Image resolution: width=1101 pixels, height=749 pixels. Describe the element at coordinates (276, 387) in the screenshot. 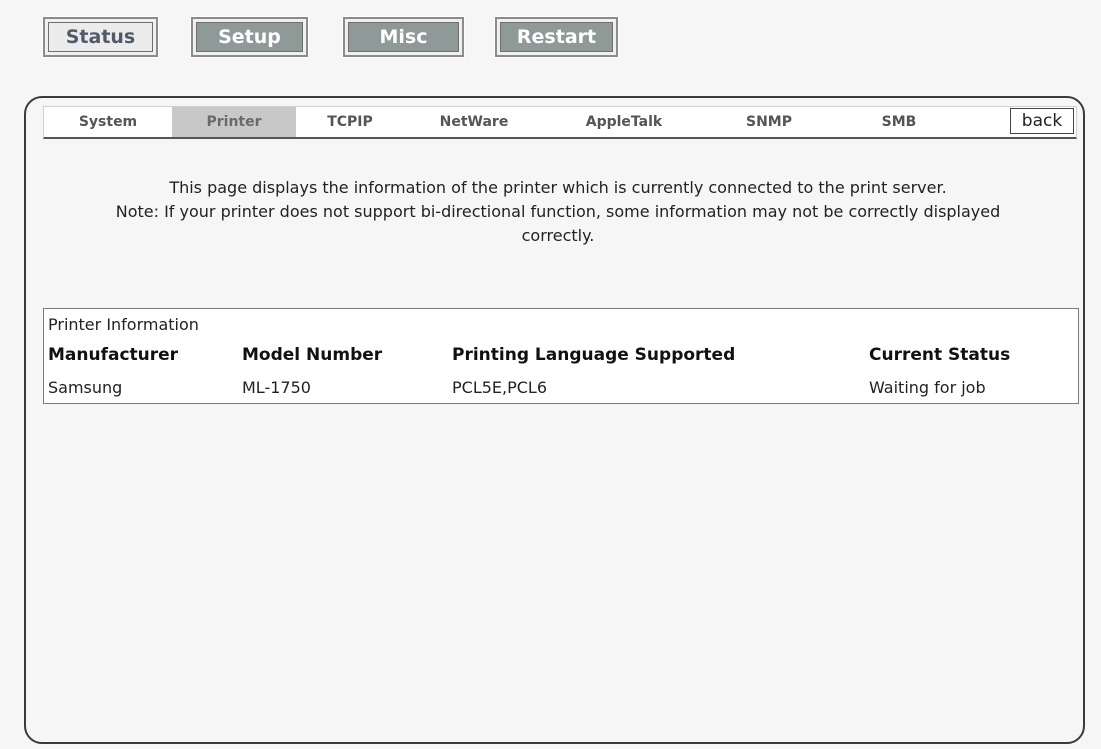

I see `cell-model-number: ML-1750` at that location.